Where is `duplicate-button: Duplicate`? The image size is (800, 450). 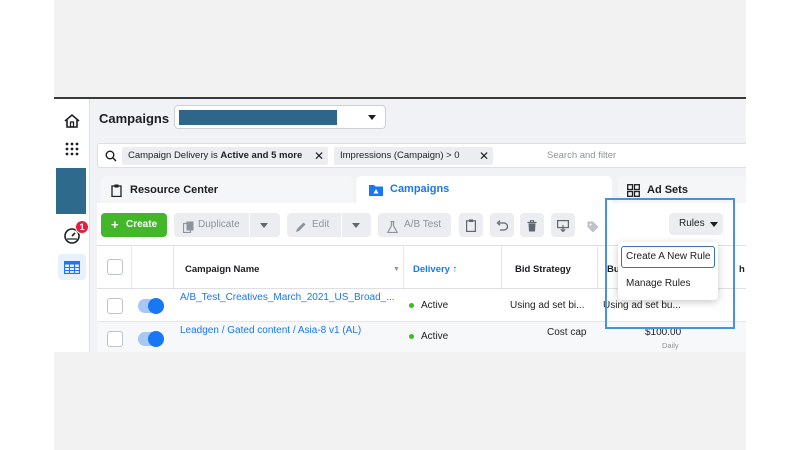
duplicate-button: Duplicate is located at coordinates (227, 225).